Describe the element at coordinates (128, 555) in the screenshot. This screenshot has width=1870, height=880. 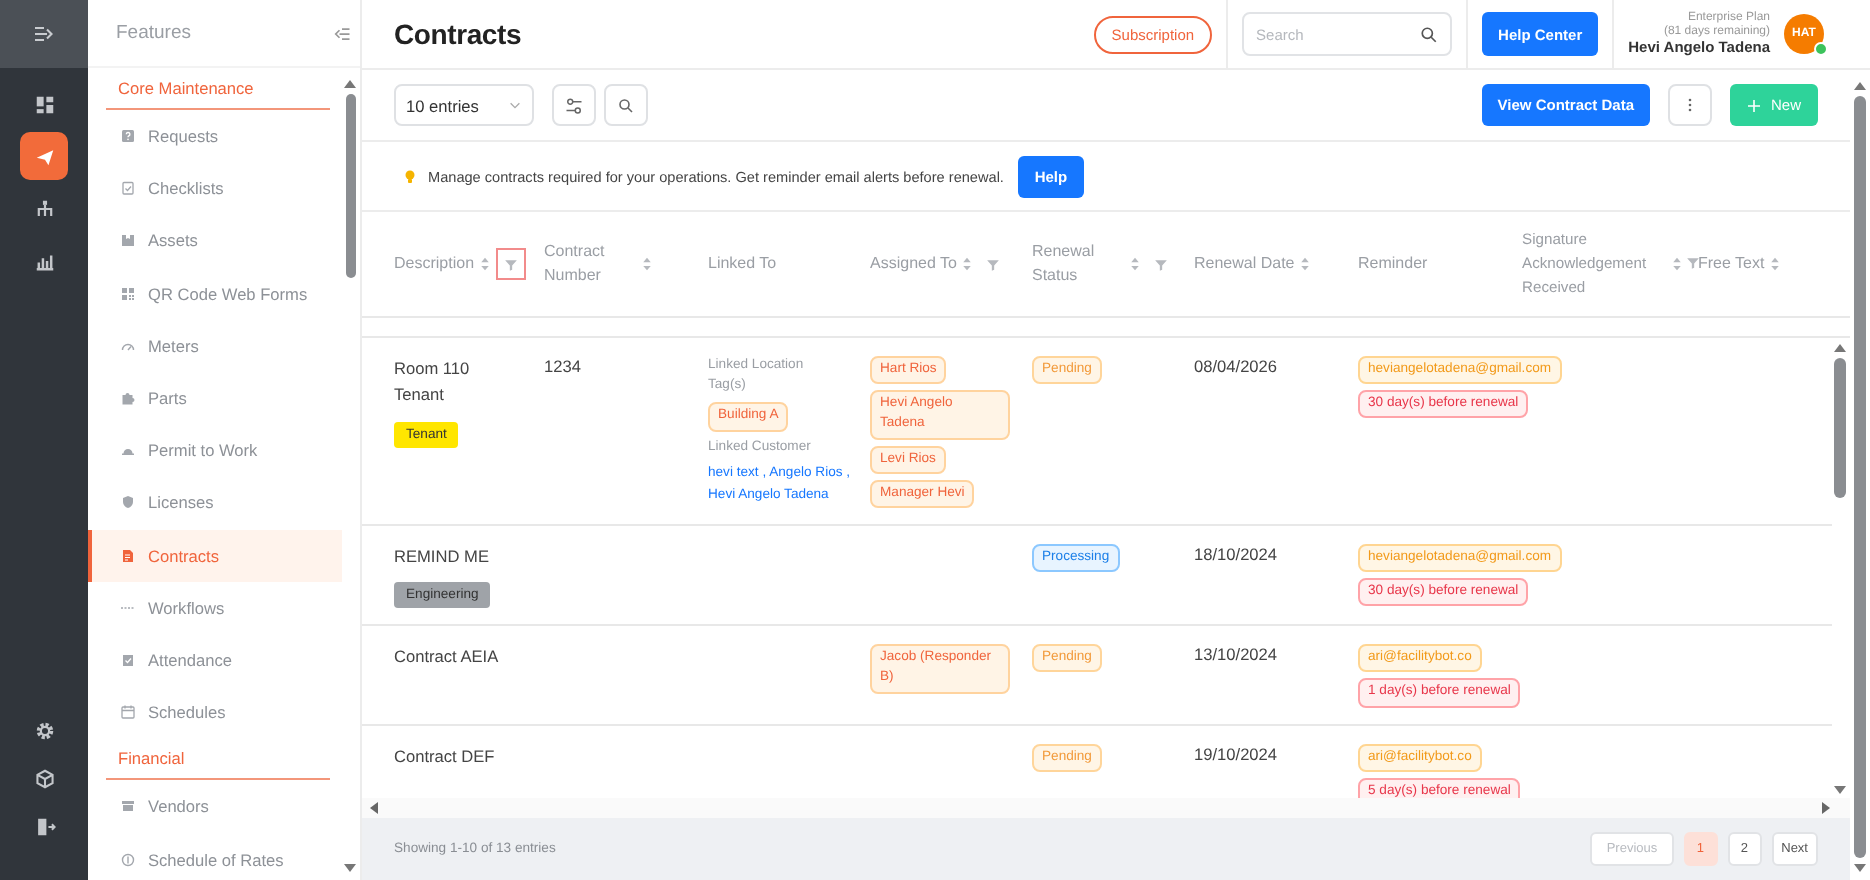
I see `document-icon` at that location.